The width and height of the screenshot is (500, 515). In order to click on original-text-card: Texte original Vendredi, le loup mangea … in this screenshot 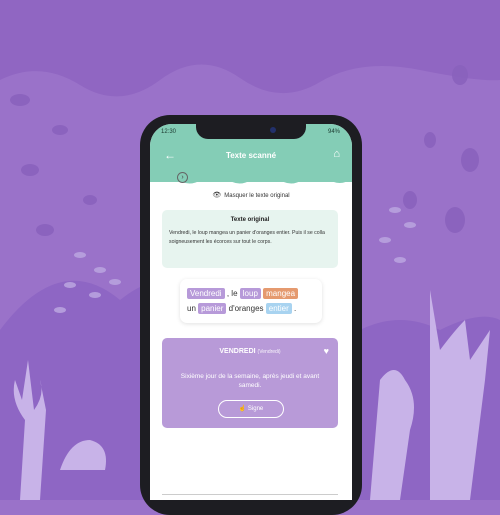, I will do `click(250, 239)`.